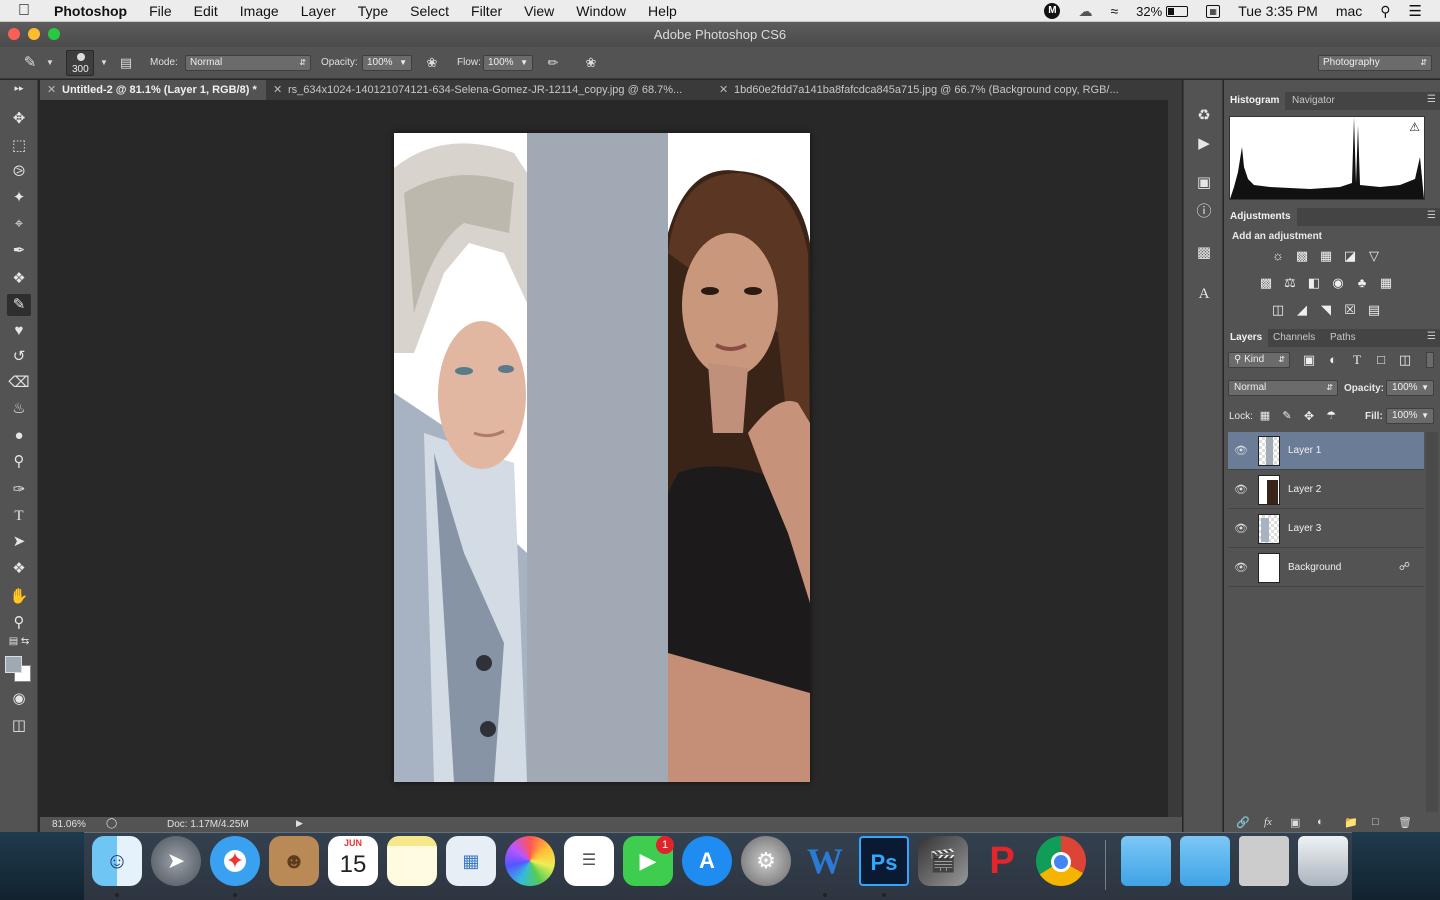 This screenshot has height=900, width=1440. Describe the element at coordinates (1205, 861) in the screenshot. I see `dock-folder-2-icon` at that location.